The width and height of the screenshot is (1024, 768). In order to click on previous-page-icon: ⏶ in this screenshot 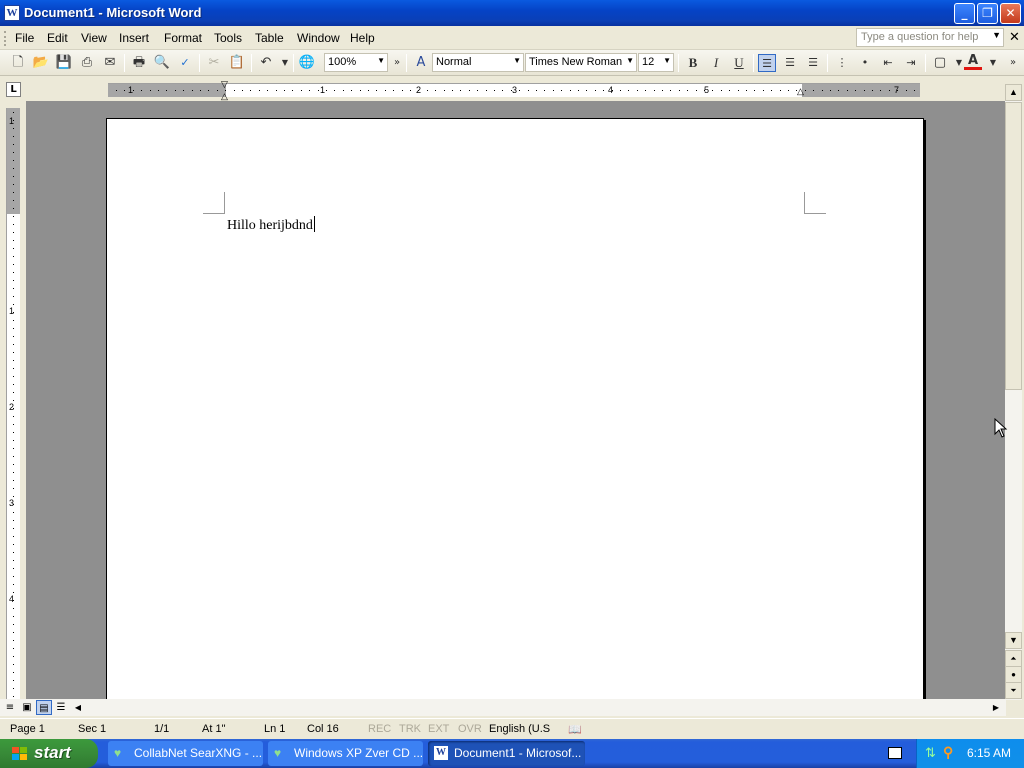, I will do `click(1013, 658)`.